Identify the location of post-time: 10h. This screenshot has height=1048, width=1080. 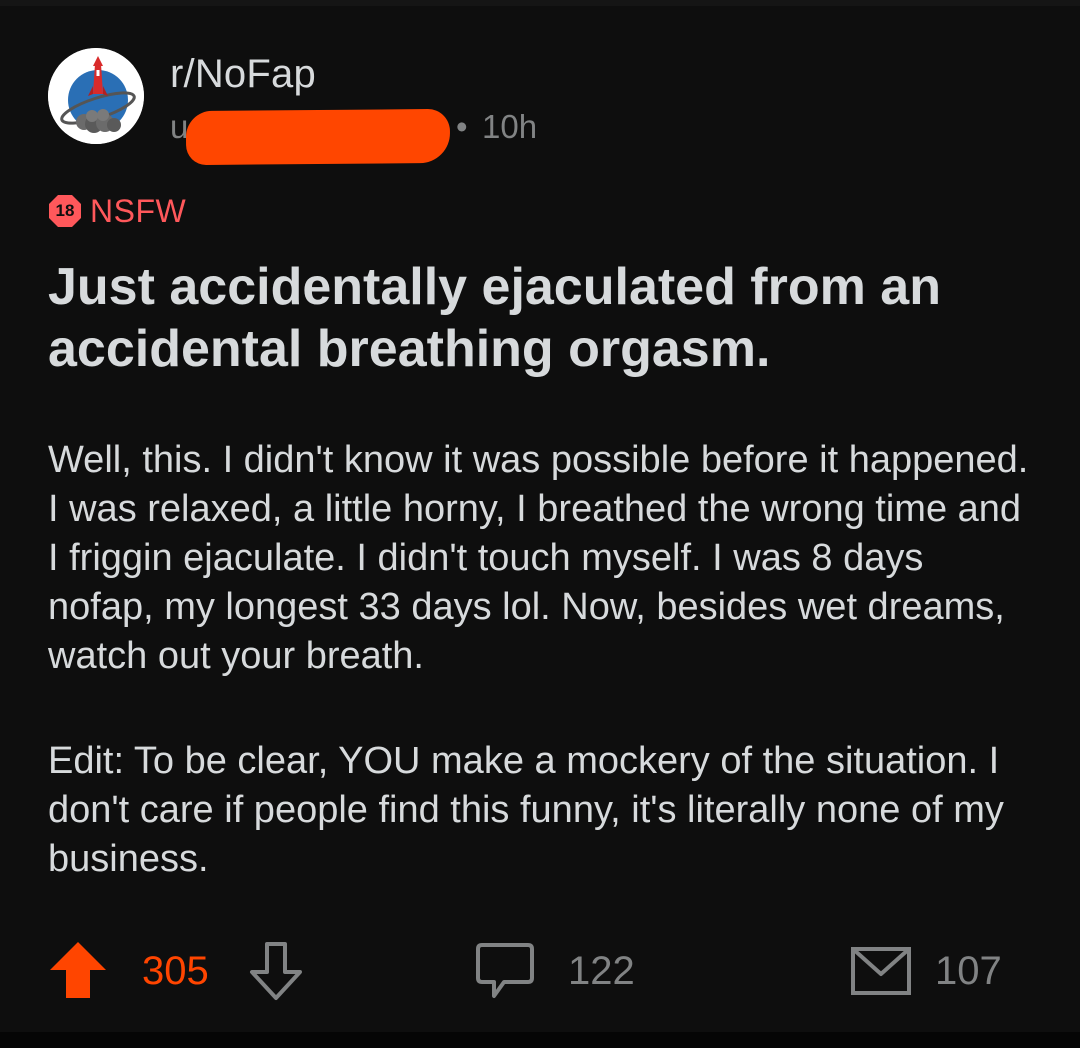
(510, 126).